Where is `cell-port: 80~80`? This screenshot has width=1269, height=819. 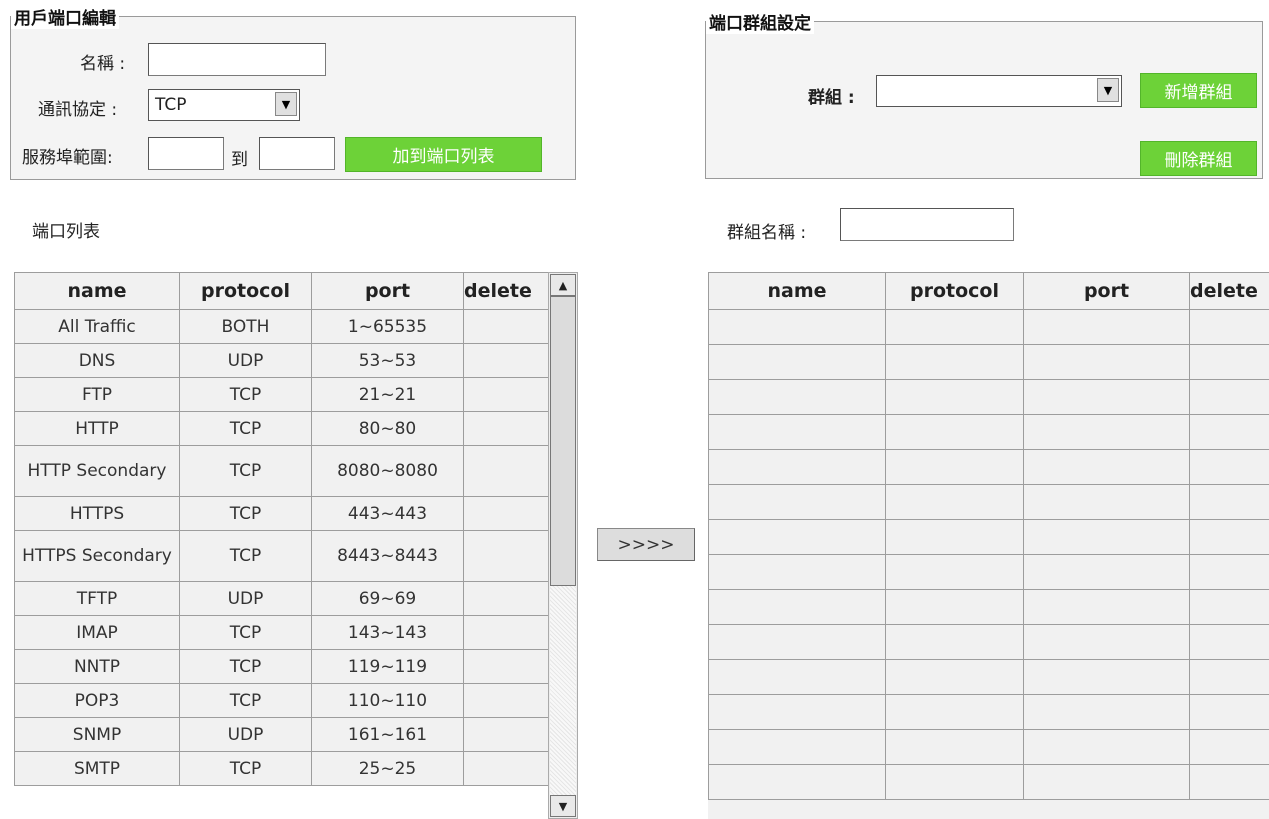
cell-port: 80~80 is located at coordinates (387, 428).